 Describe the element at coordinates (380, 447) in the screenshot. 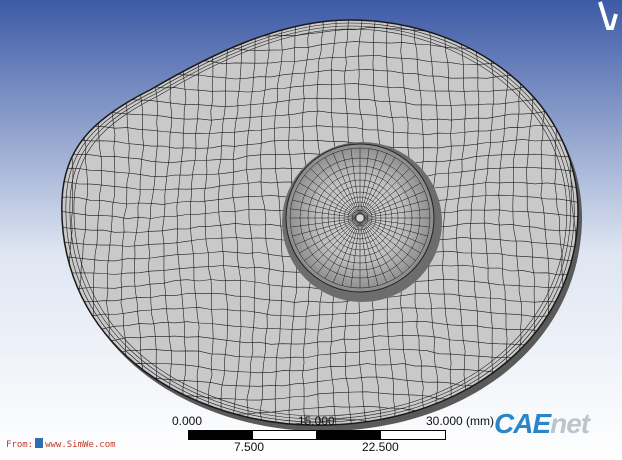

I see `scale-label-22-5: 22.500` at that location.